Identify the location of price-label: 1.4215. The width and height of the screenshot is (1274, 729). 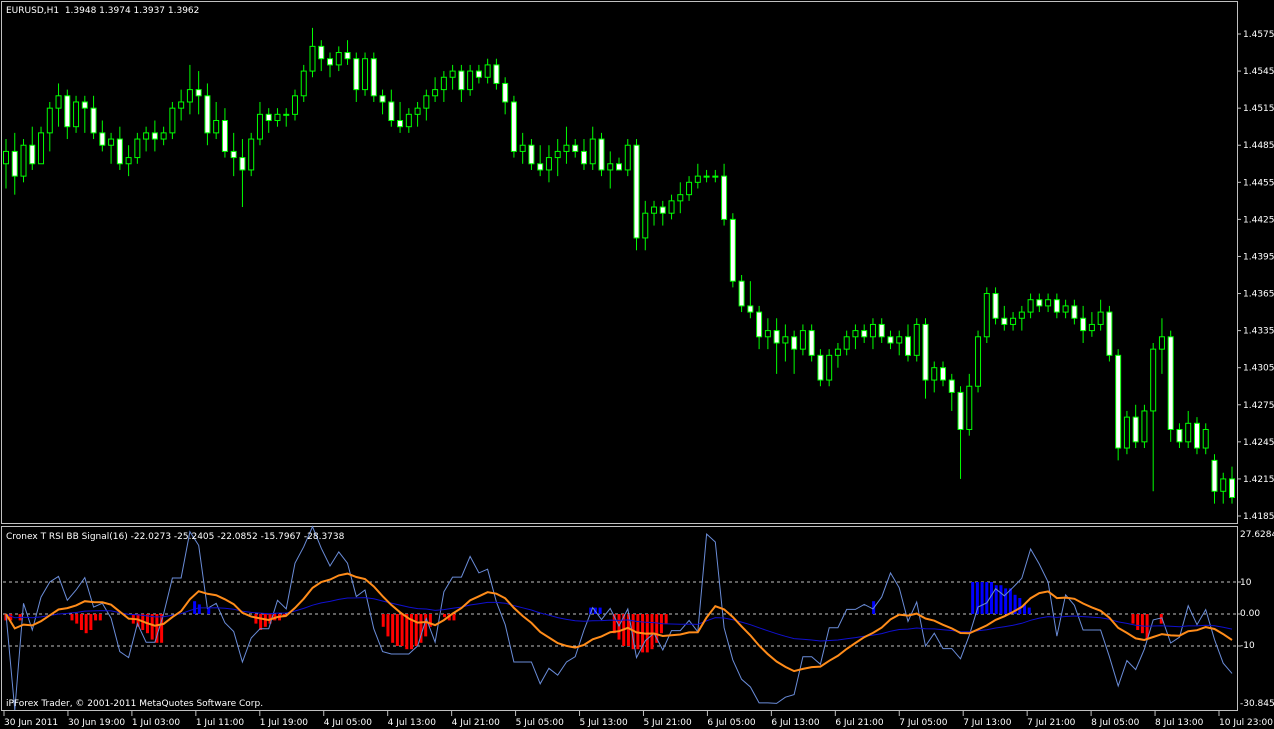
(1258, 480).